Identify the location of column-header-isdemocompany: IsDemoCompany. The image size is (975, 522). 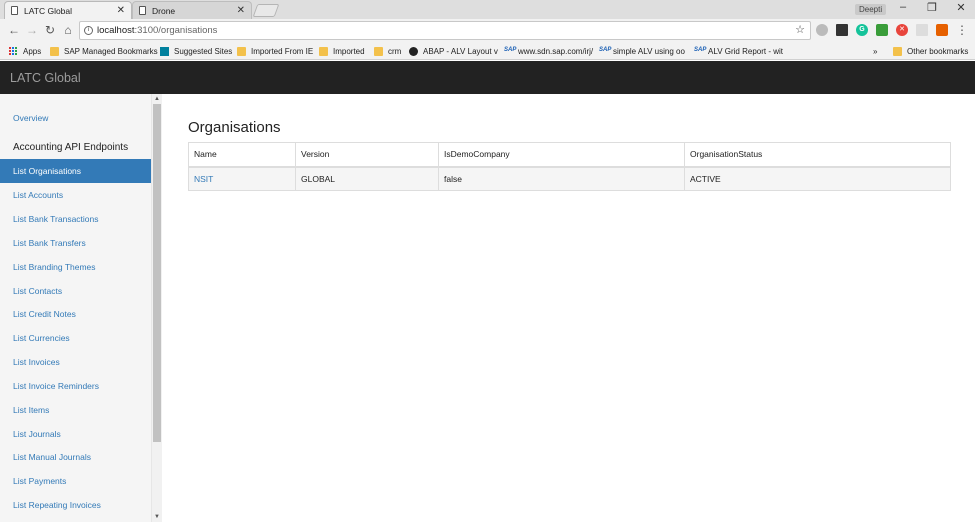
(561, 155).